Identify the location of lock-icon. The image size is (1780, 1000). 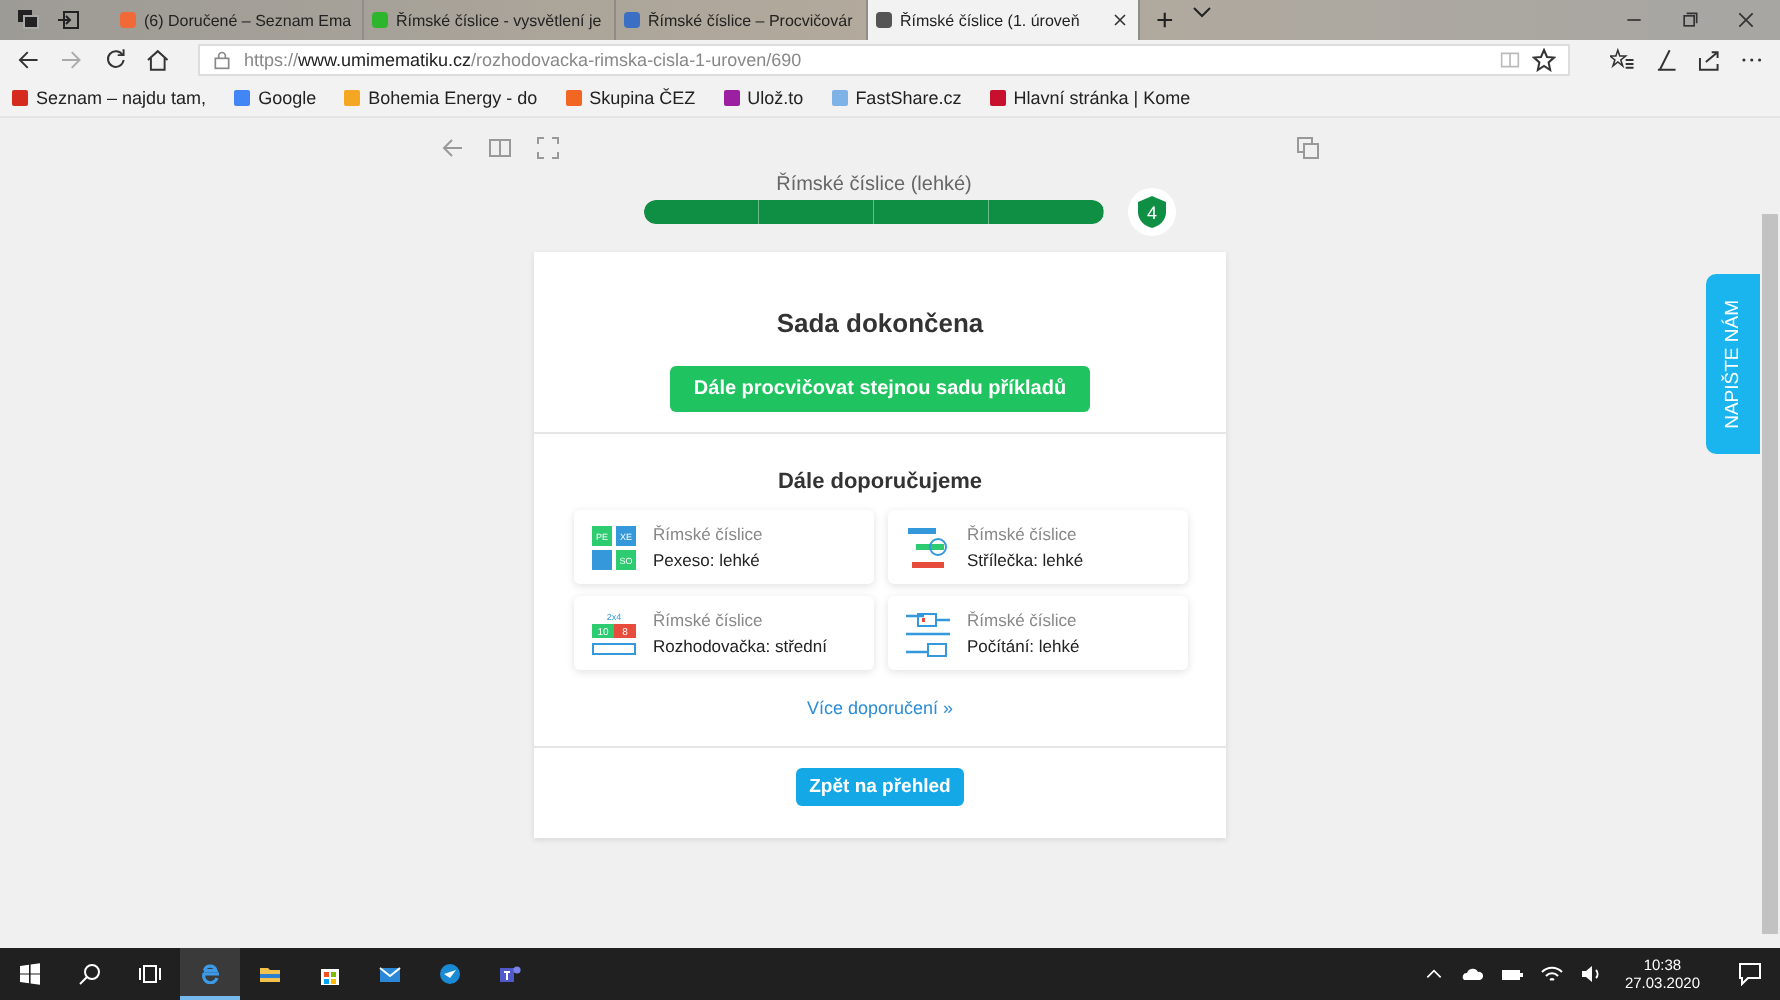
(222, 60).